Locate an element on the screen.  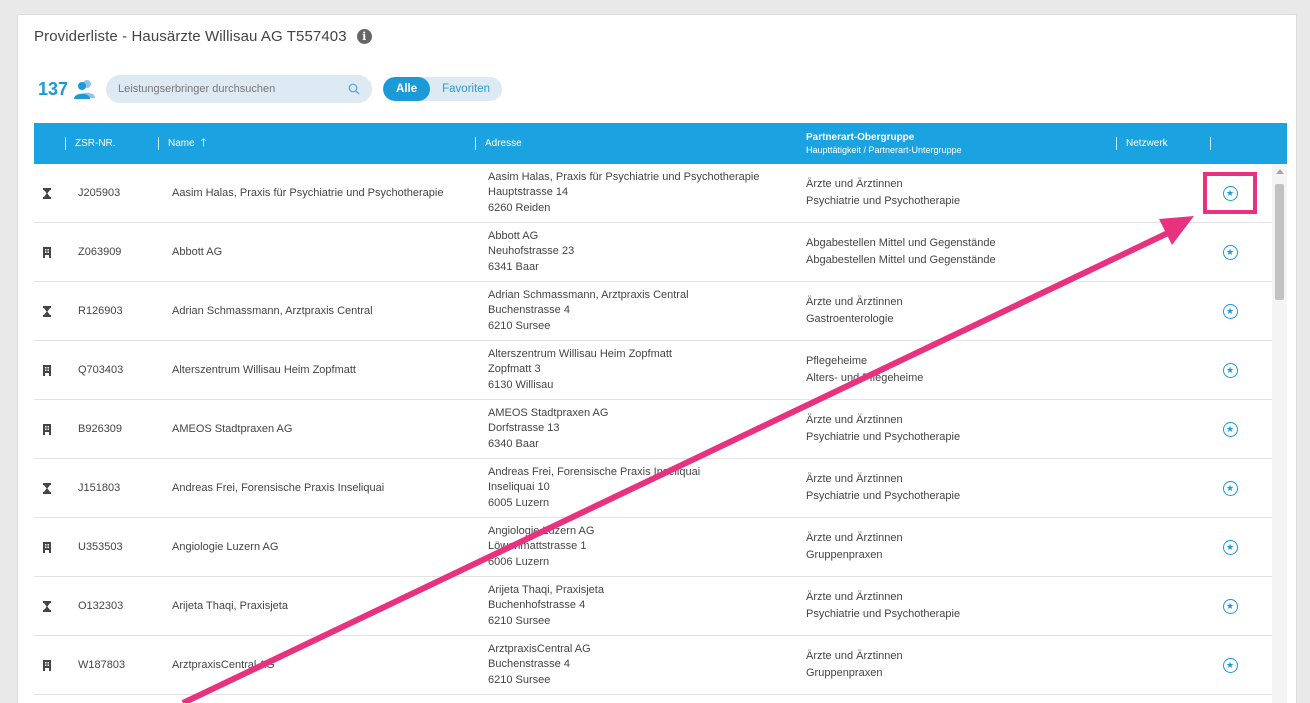
column-header-address: Adresse is located at coordinates (498, 143).